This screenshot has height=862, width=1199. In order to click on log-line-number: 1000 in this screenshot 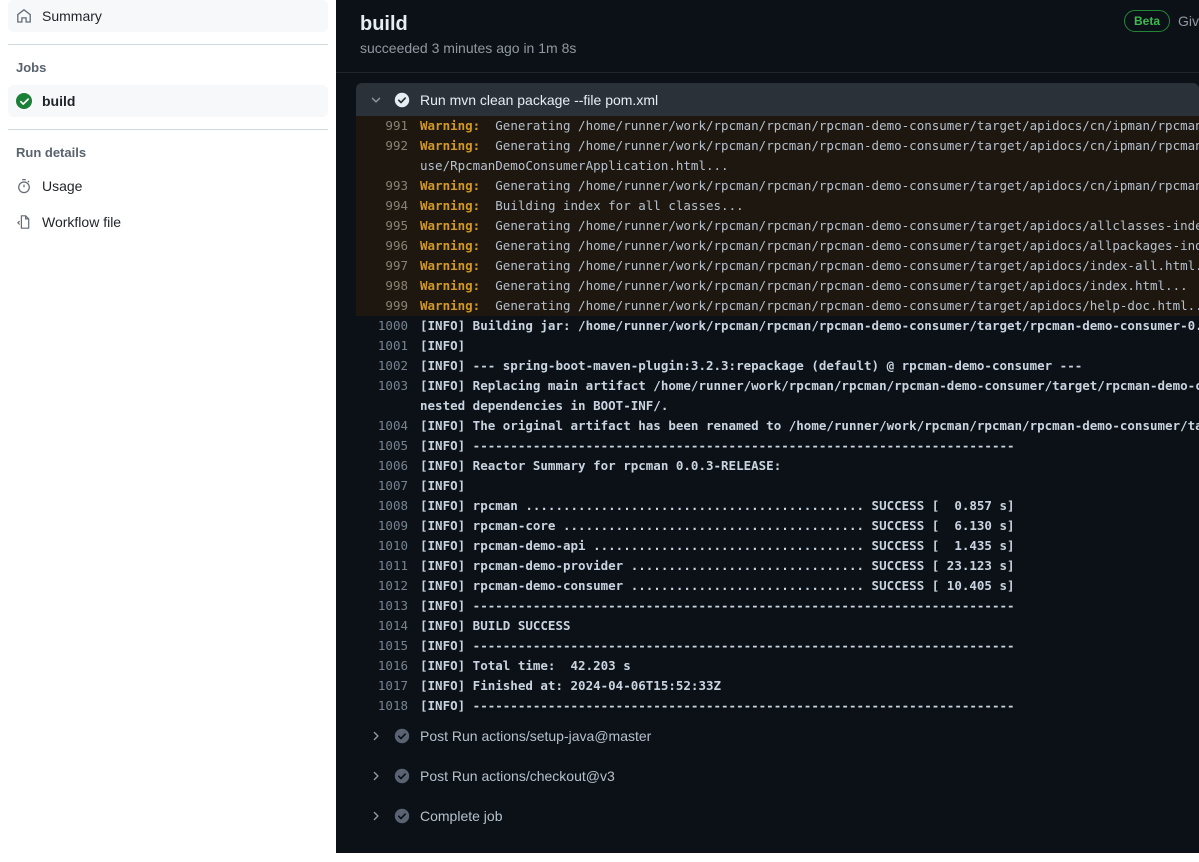, I will do `click(392, 325)`.